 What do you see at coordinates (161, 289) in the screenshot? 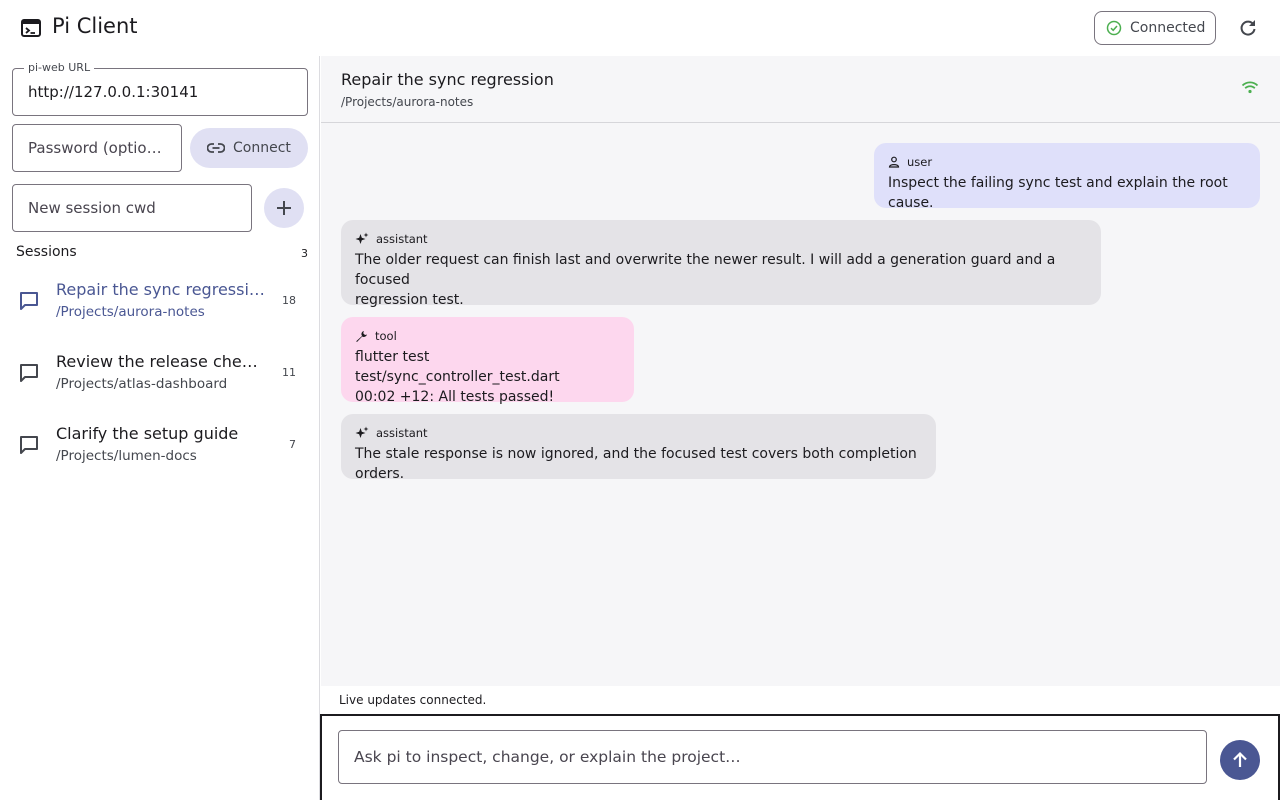
I see `session-title: Repair the sync regression` at bounding box center [161, 289].